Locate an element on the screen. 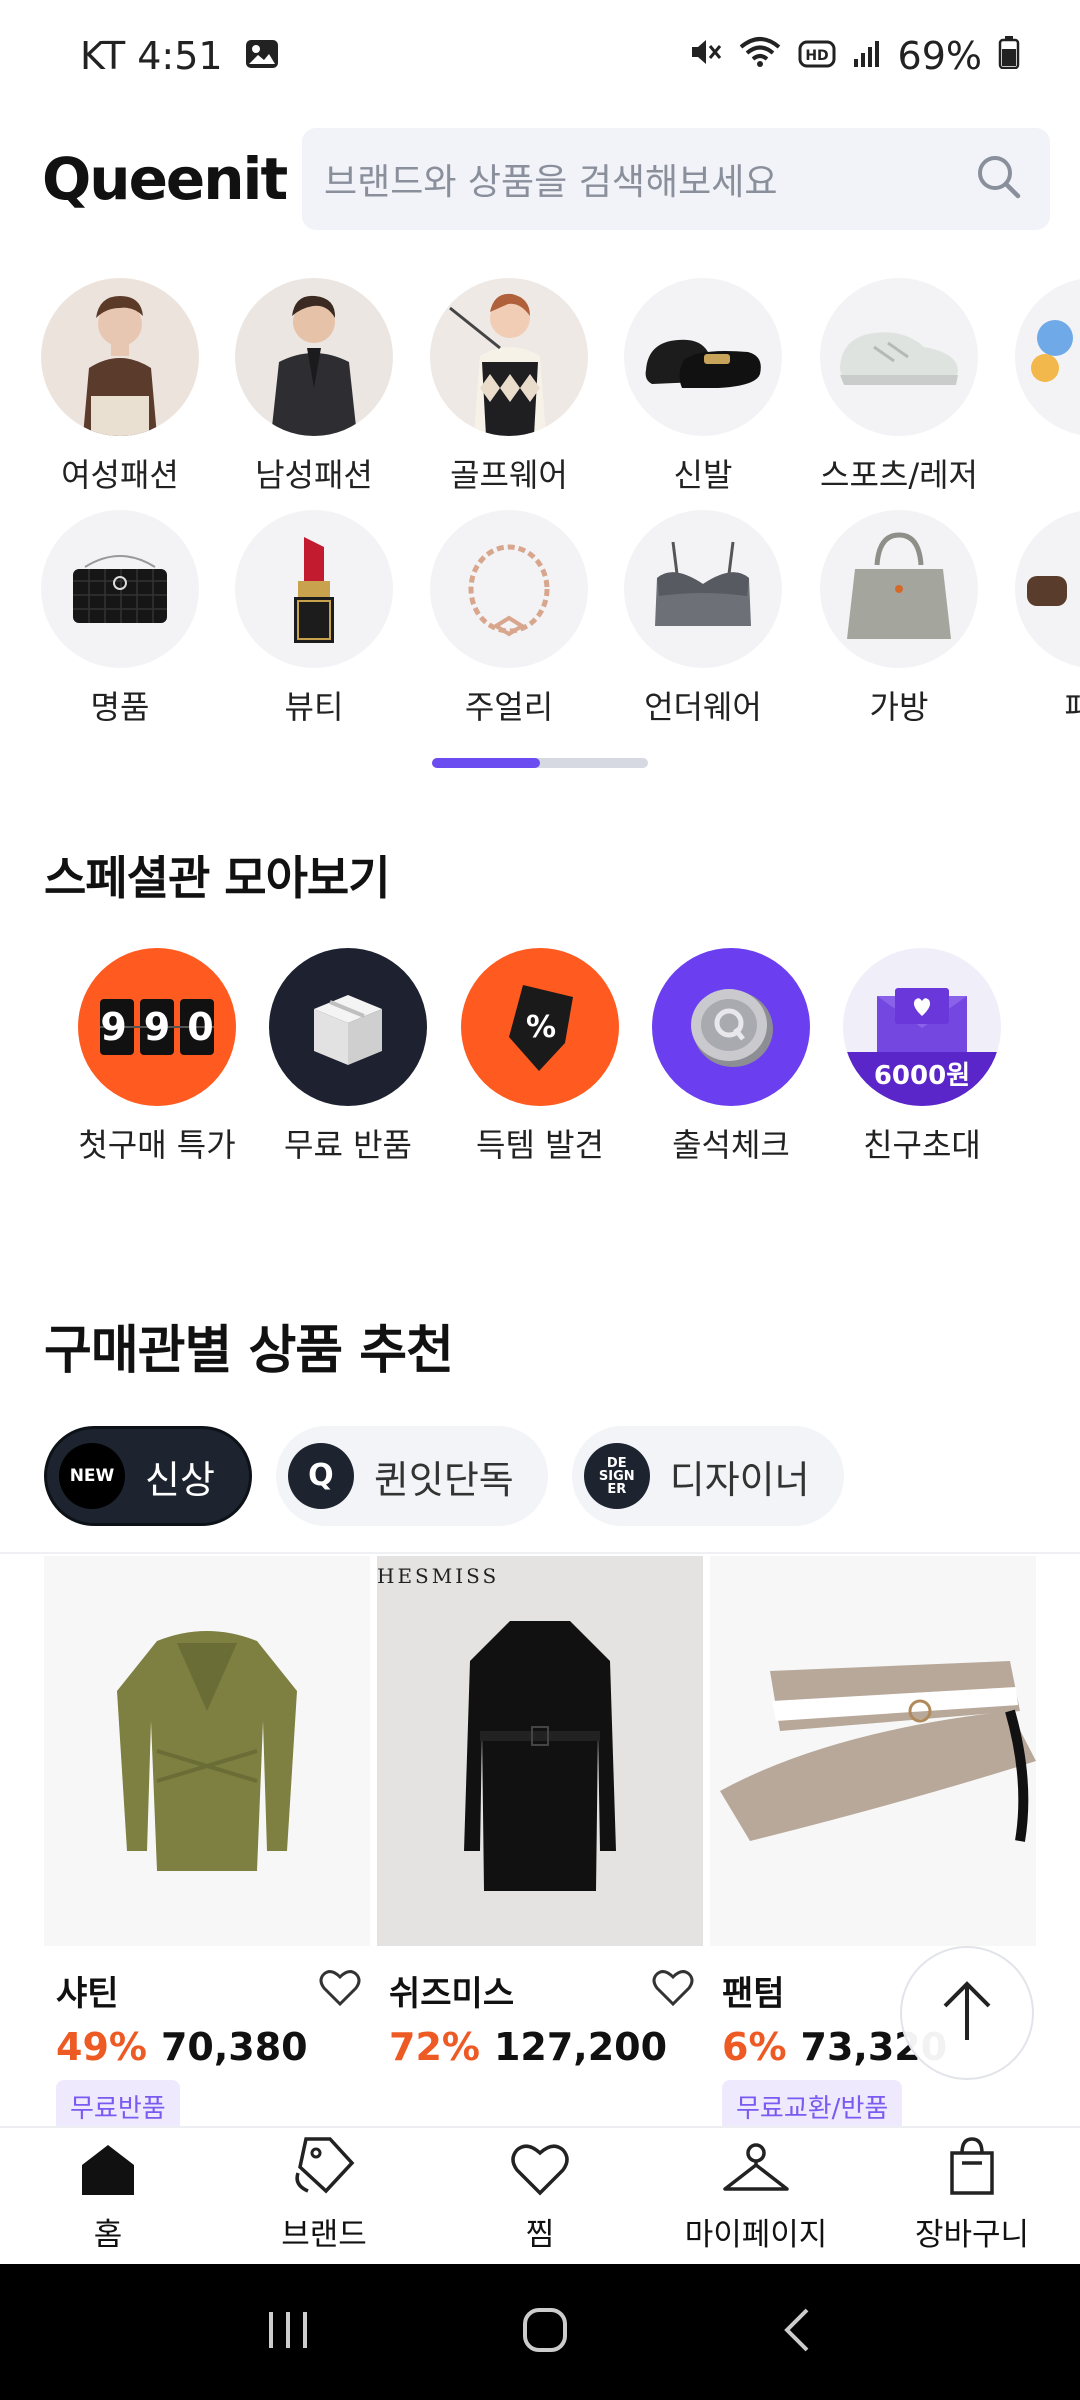 This screenshot has height=2400, width=1080. product-price: 127,200 is located at coordinates (580, 2047).